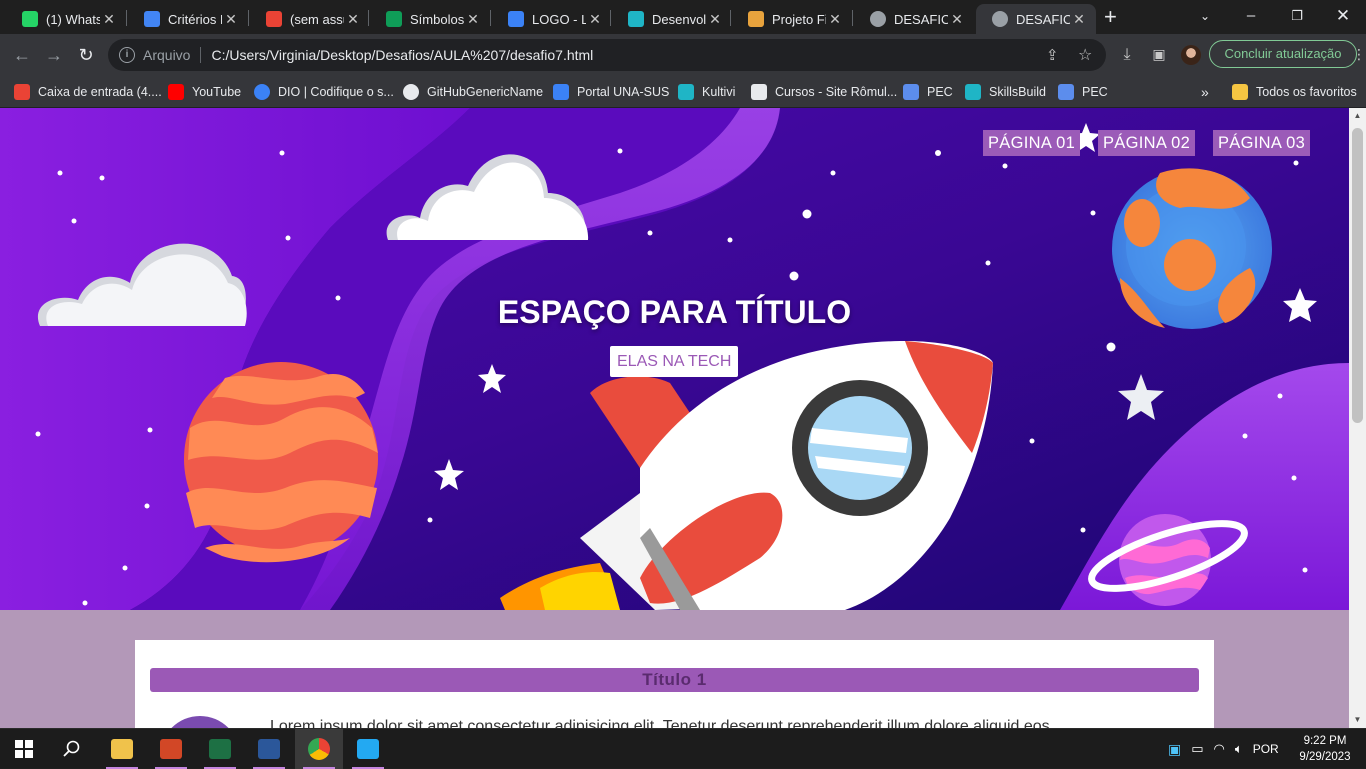 The image size is (1366, 769). What do you see at coordinates (310, 19) in the screenshot?
I see `tab-3: (sem assu ✕` at bounding box center [310, 19].